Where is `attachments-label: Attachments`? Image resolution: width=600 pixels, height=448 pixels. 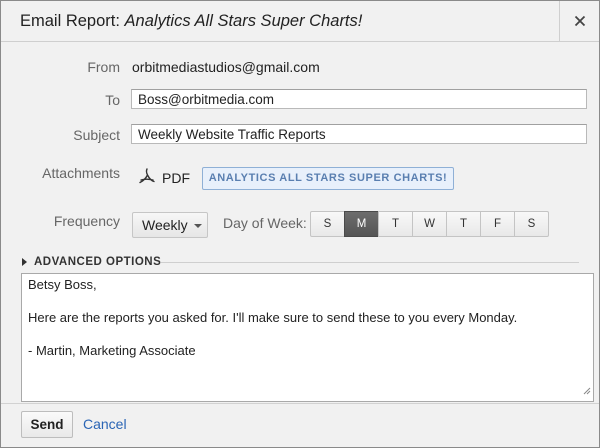 attachments-label: Attachments is located at coordinates (81, 173).